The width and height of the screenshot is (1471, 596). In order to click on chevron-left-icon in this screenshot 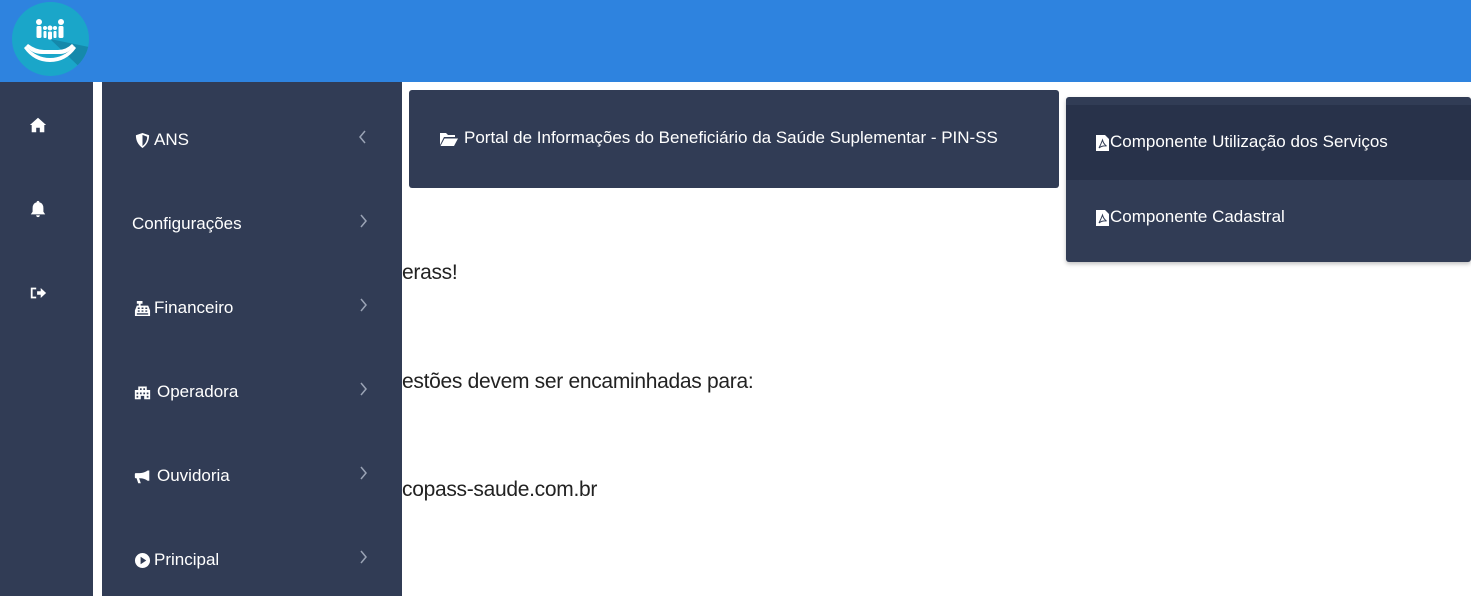, I will do `click(363, 137)`.